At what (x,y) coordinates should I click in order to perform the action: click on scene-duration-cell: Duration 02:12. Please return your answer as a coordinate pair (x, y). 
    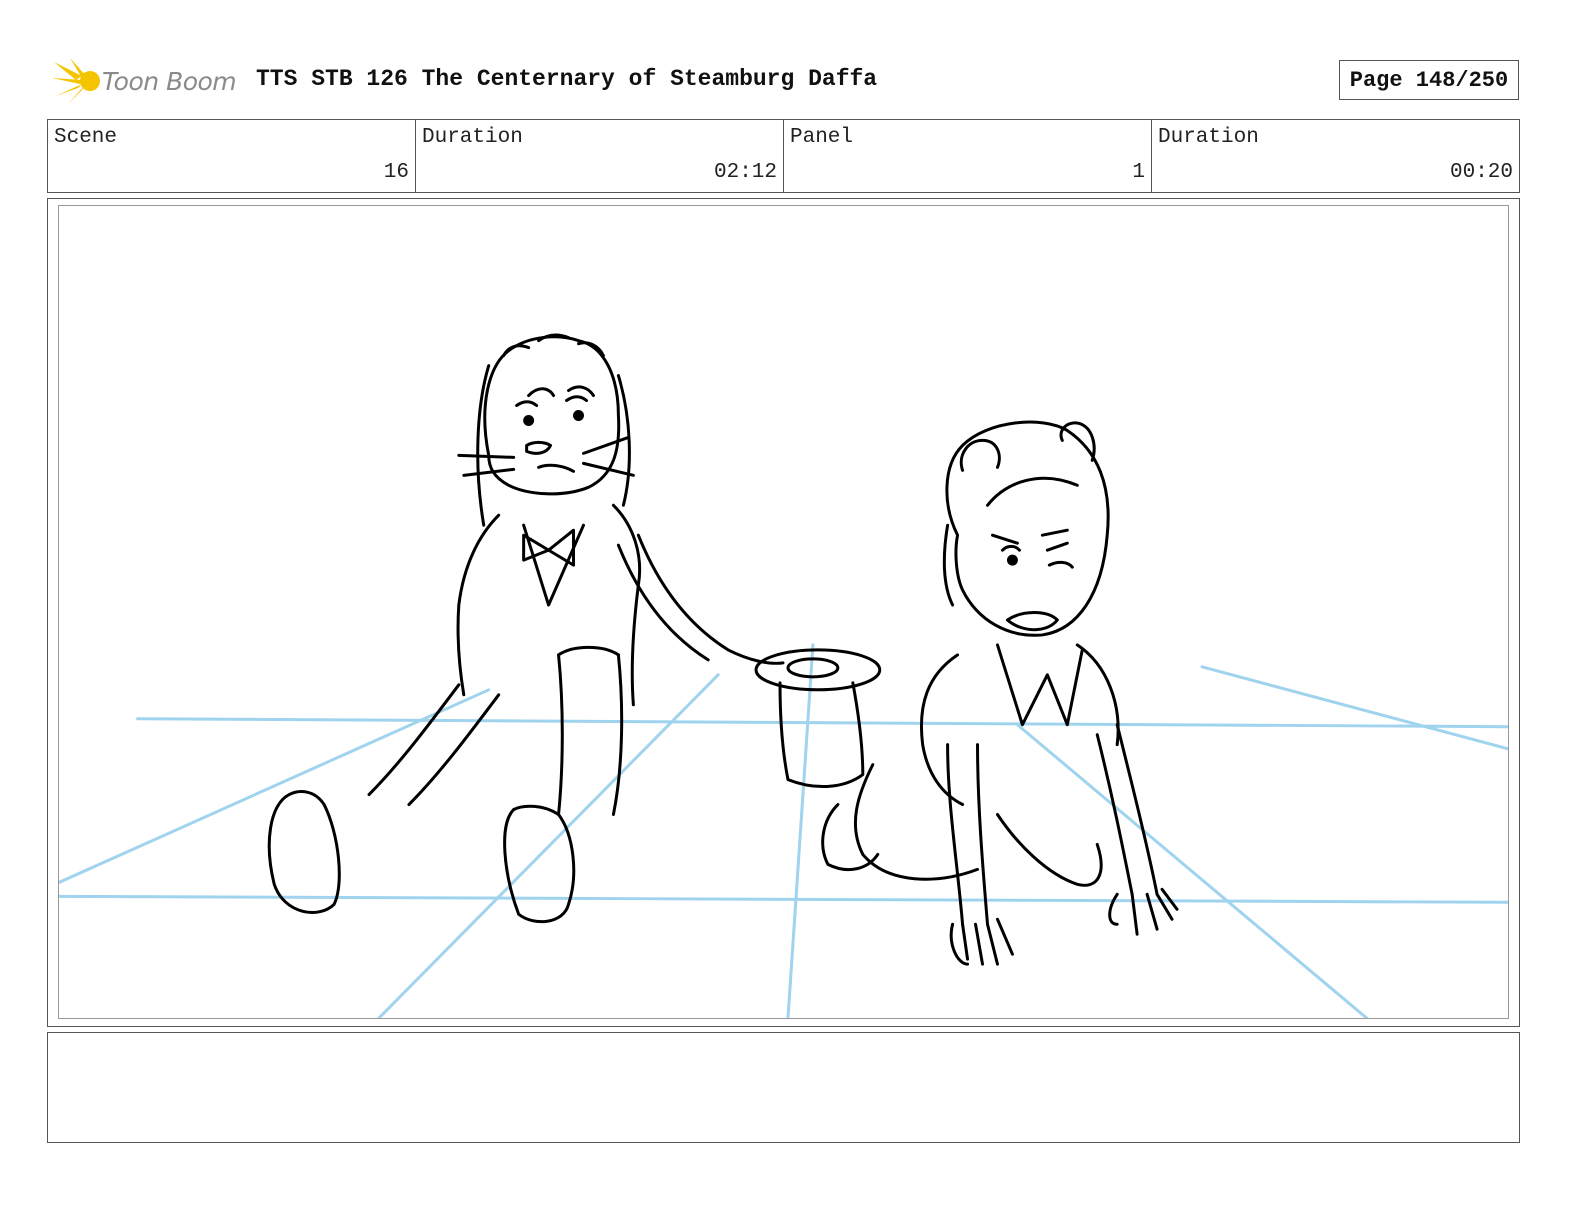
    Looking at the image, I should click on (600, 156).